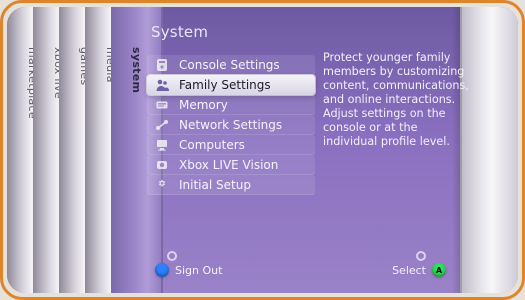  Describe the element at coordinates (162, 125) in the screenshot. I see `network-icon` at that location.